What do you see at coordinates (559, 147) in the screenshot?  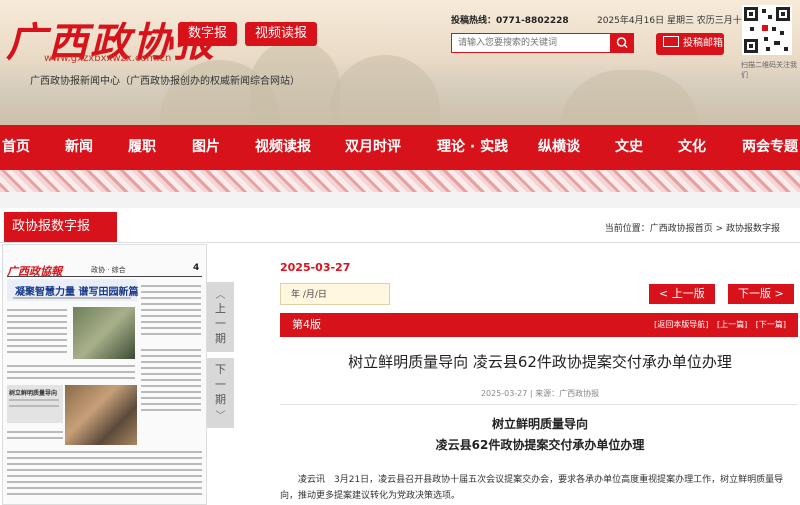 I see `nav-item-commentary: 纵横谈` at bounding box center [559, 147].